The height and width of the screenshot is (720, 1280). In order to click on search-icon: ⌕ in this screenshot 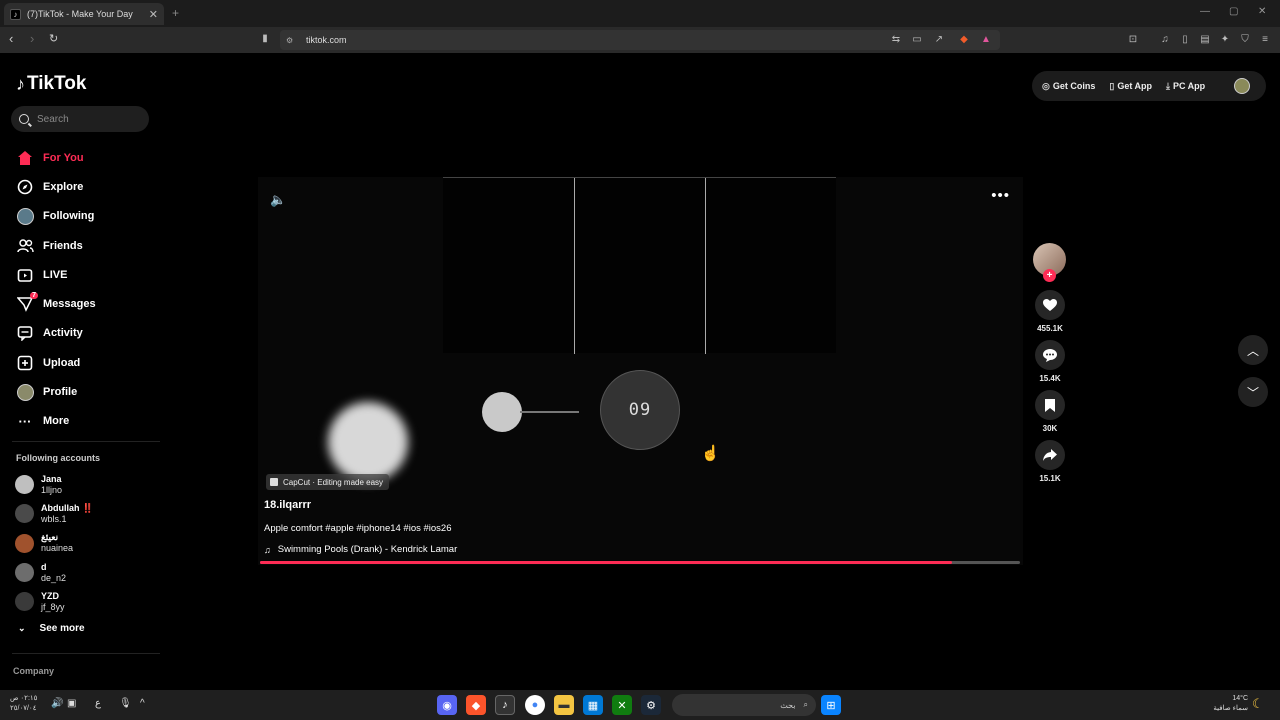, I will do `click(805, 704)`.